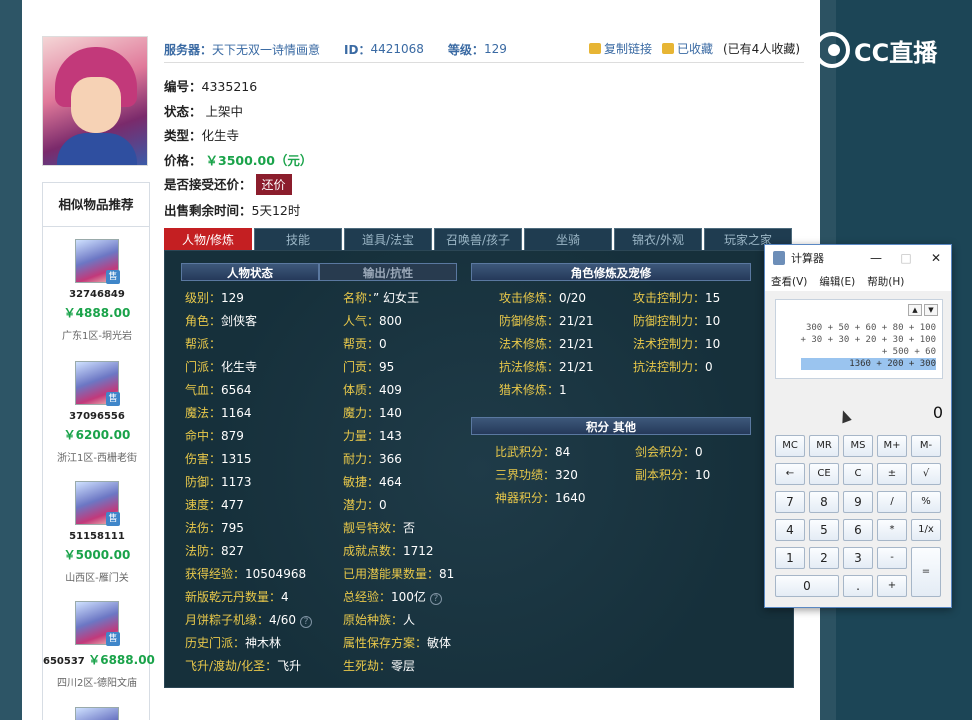 Image resolution: width=972 pixels, height=720 pixels. I want to click on menu-help: 帮助(H), so click(885, 281).